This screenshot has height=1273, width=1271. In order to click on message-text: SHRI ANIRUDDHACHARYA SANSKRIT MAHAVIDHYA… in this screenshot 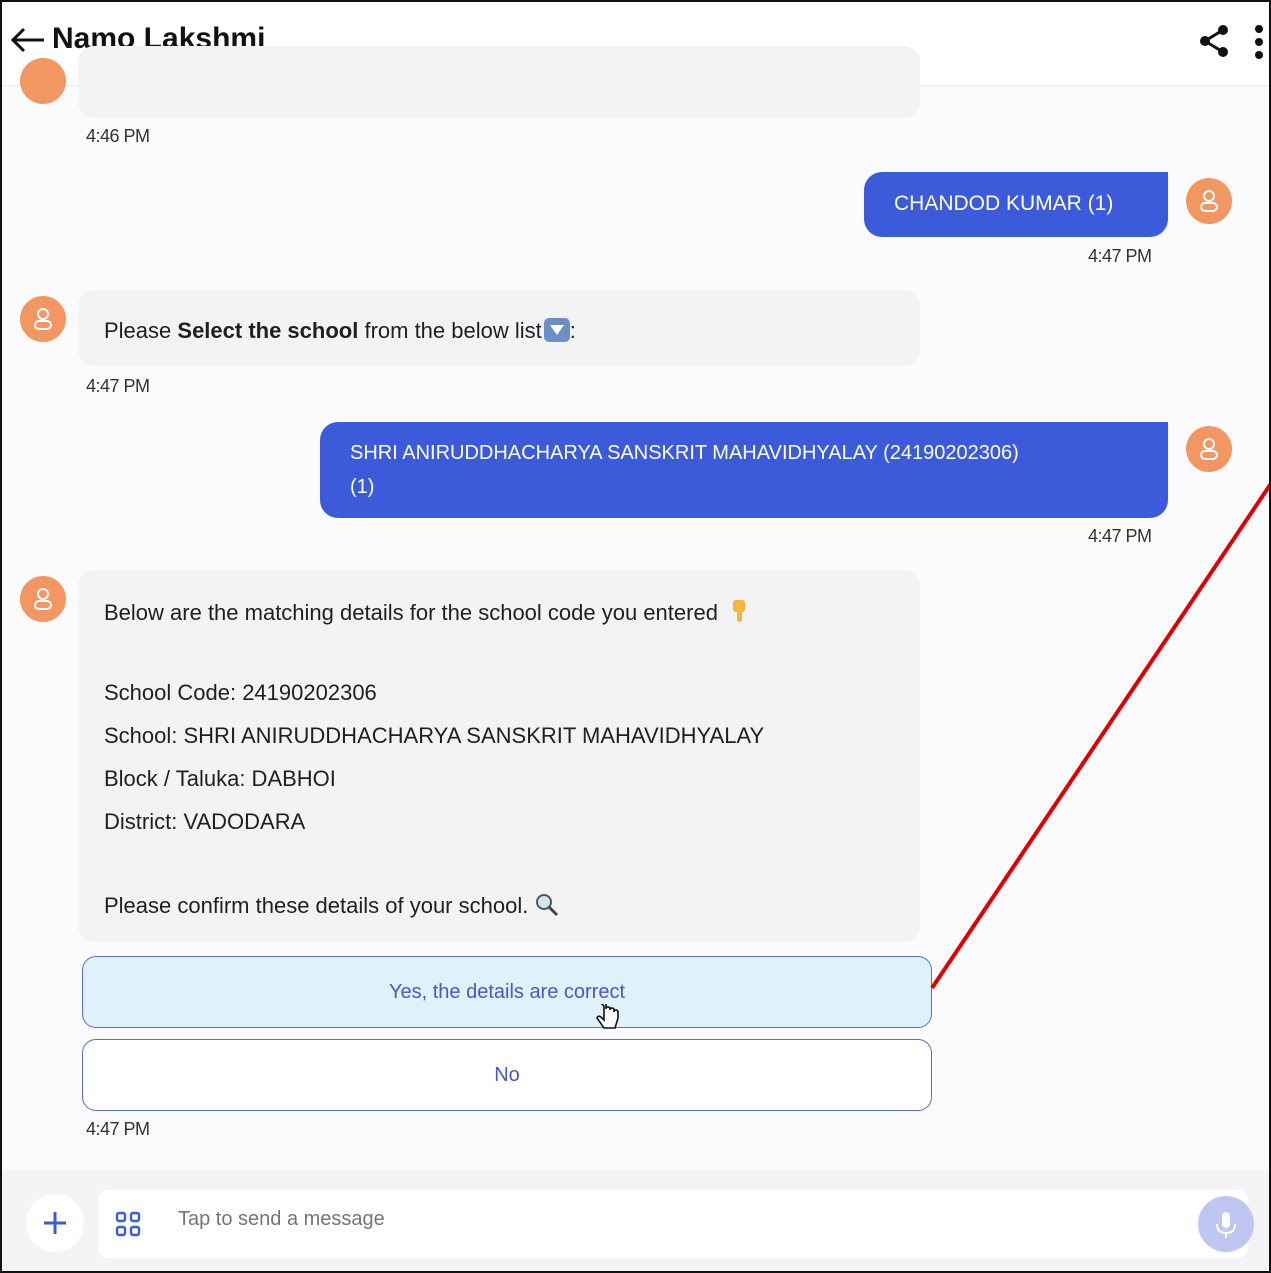, I will do `click(684, 453)`.